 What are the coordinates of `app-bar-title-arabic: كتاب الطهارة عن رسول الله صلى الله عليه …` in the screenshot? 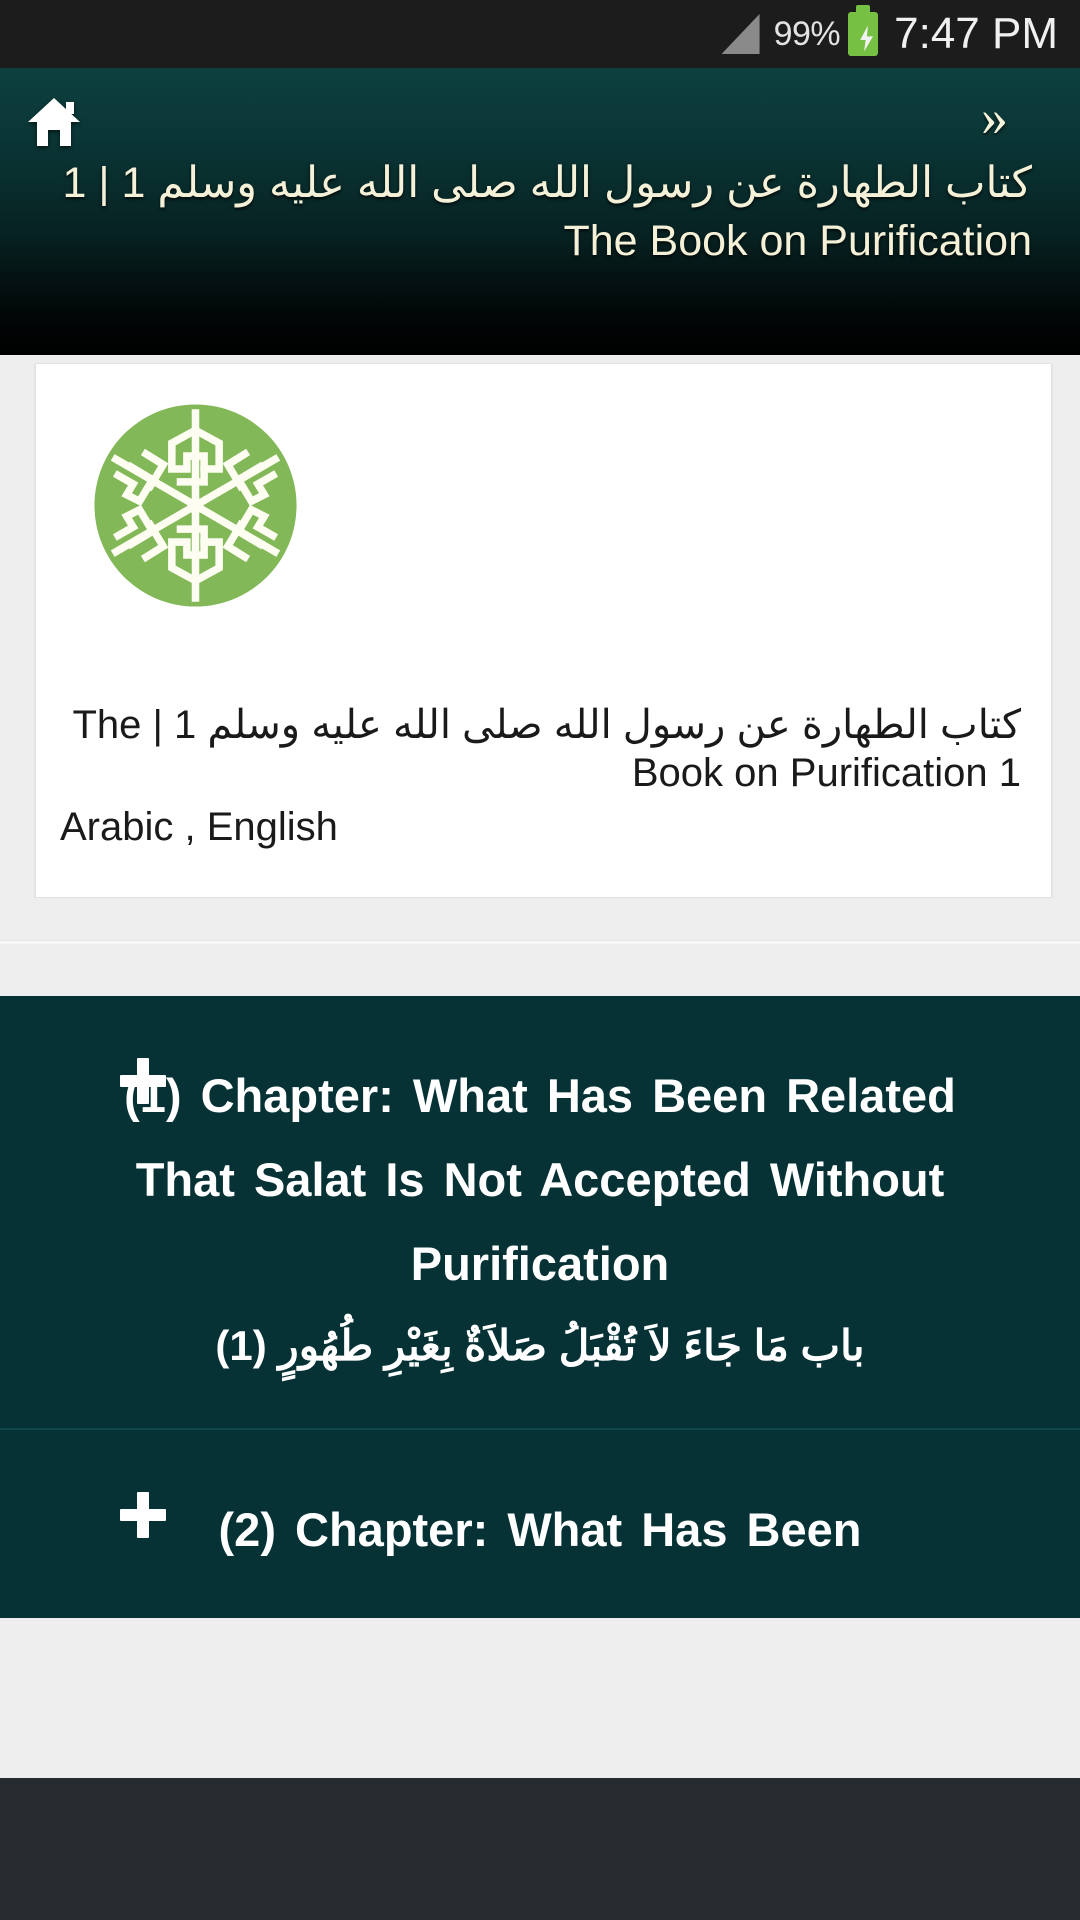 It's located at (576, 183).